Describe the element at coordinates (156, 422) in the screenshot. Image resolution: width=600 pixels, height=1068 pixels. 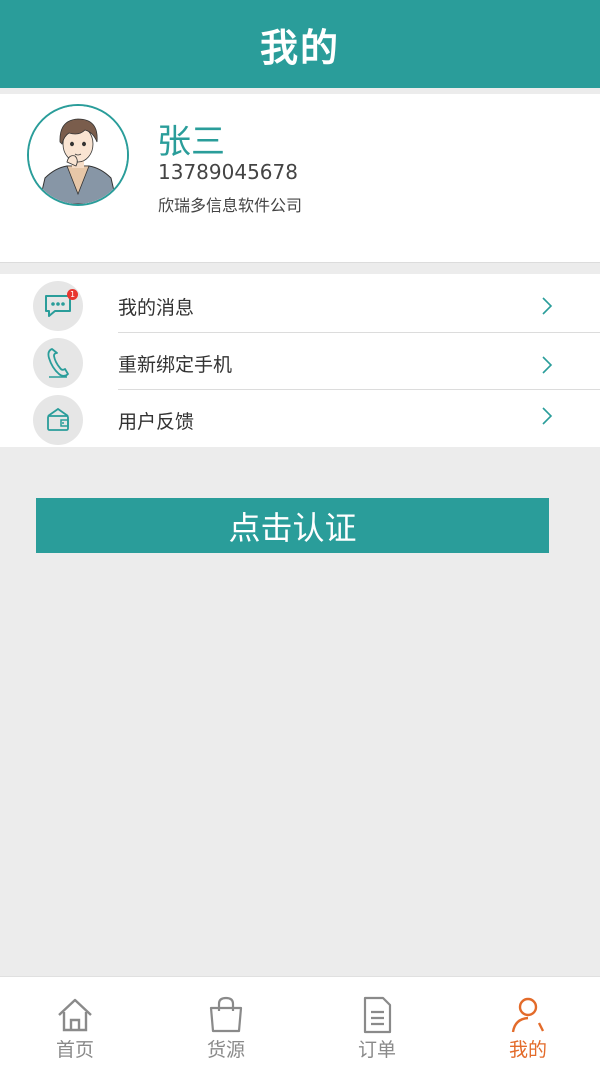
I see `menu-item-label: 用户反馈` at that location.